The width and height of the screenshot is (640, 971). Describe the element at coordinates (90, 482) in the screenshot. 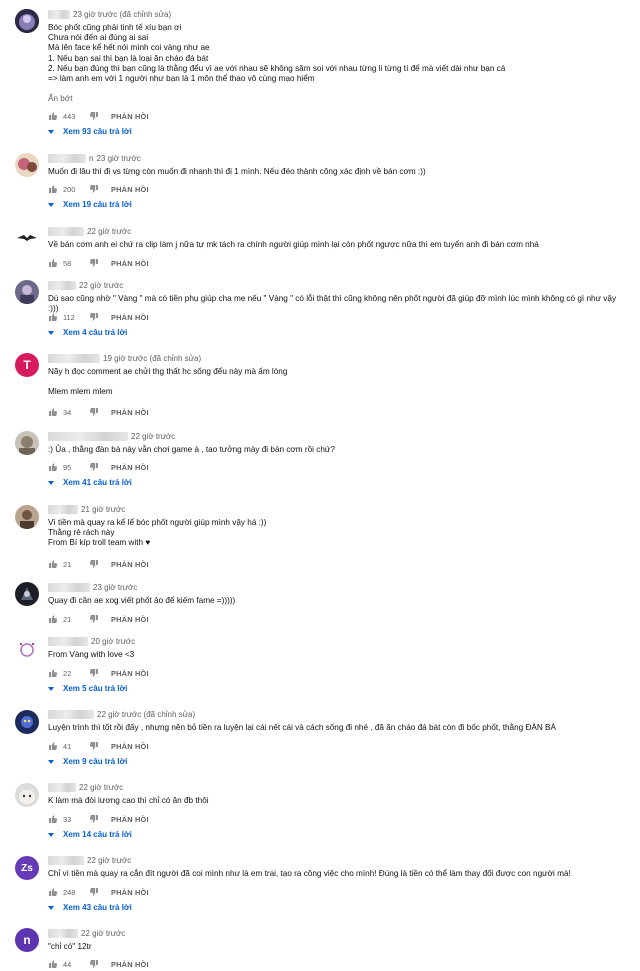

I see `view-replies-button: Xem 41 câu trả lời` at that location.